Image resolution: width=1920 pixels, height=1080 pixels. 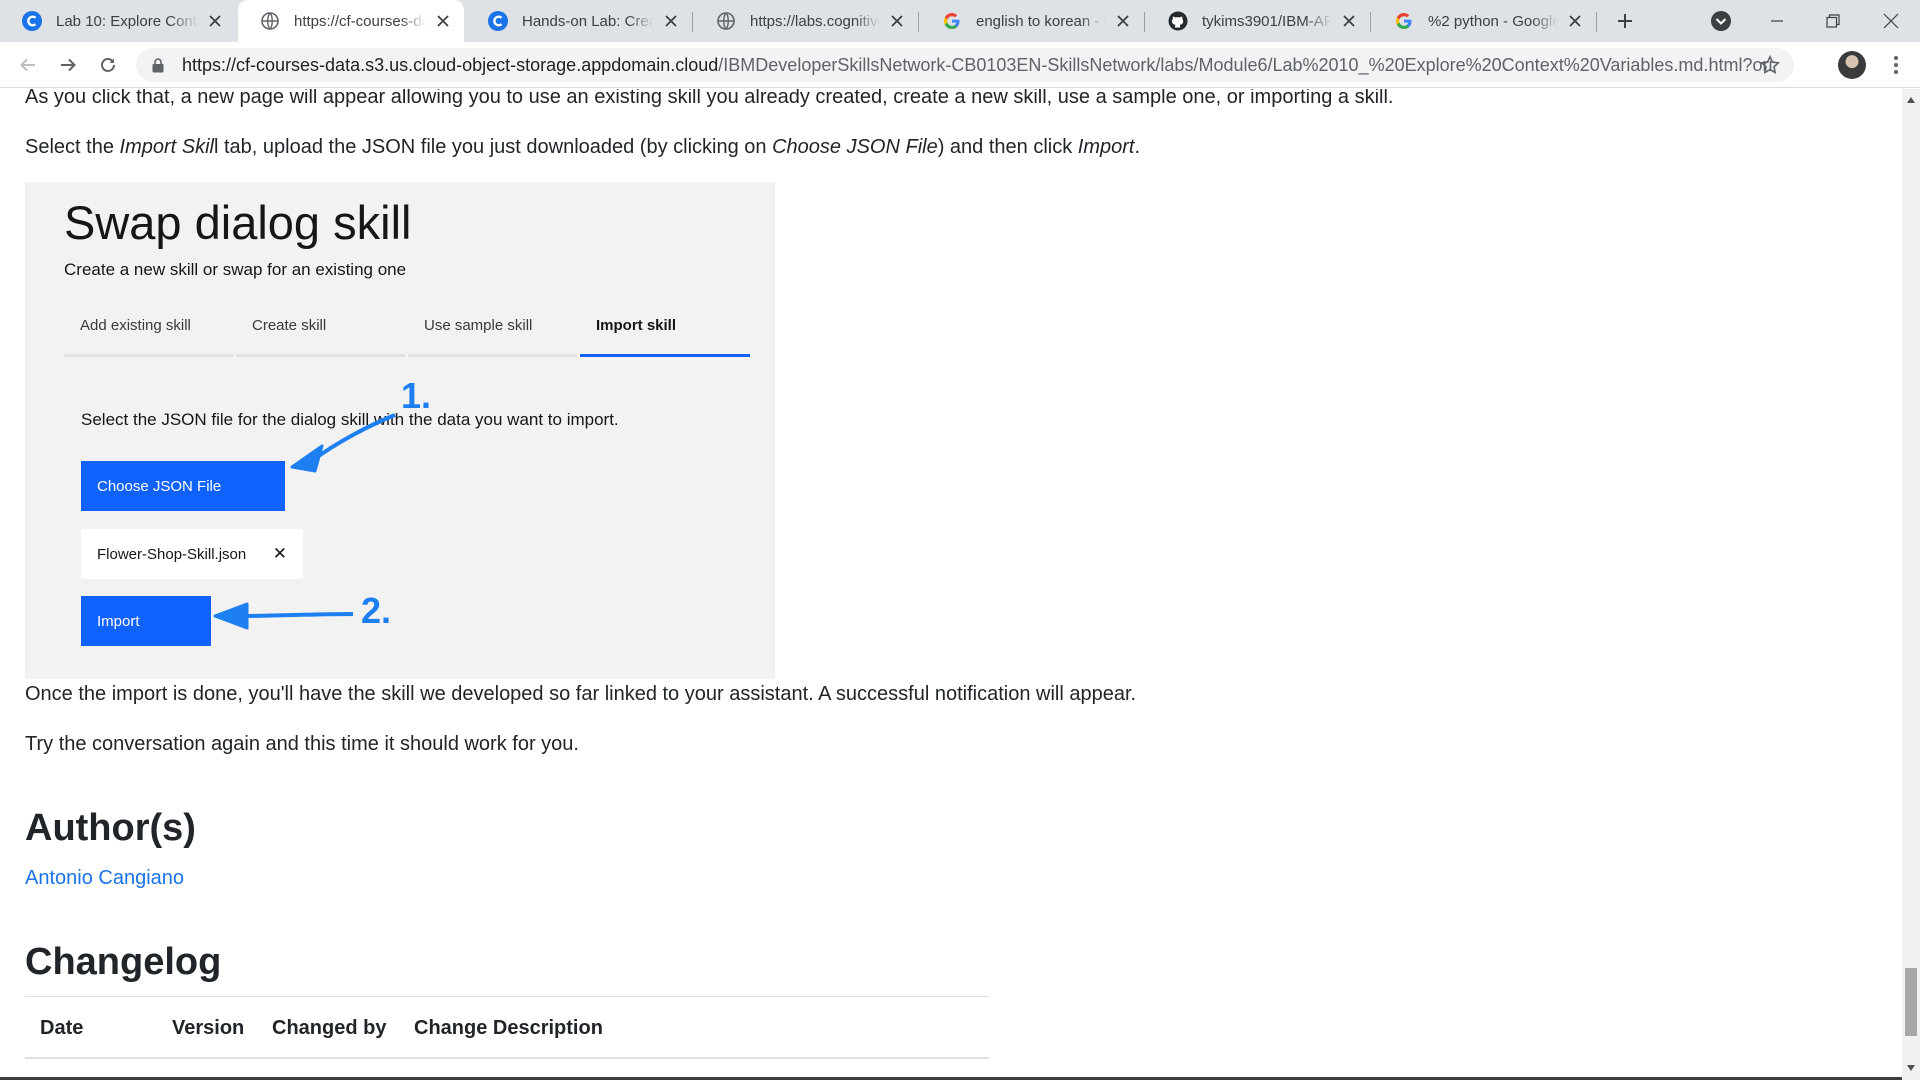 I want to click on author-link: Antonio Cangiano, so click(x=104, y=878).